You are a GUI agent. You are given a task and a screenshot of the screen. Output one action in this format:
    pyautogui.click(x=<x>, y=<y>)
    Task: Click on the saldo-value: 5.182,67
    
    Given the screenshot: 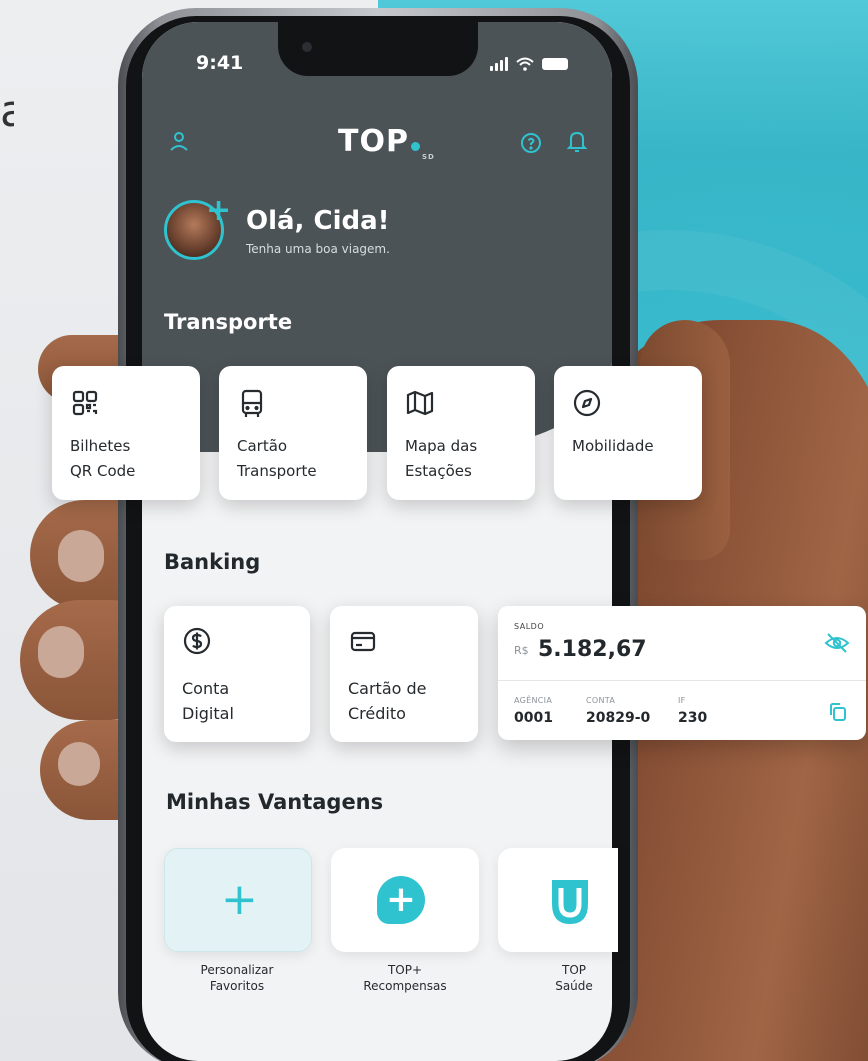 What is the action you would take?
    pyautogui.click(x=592, y=649)
    